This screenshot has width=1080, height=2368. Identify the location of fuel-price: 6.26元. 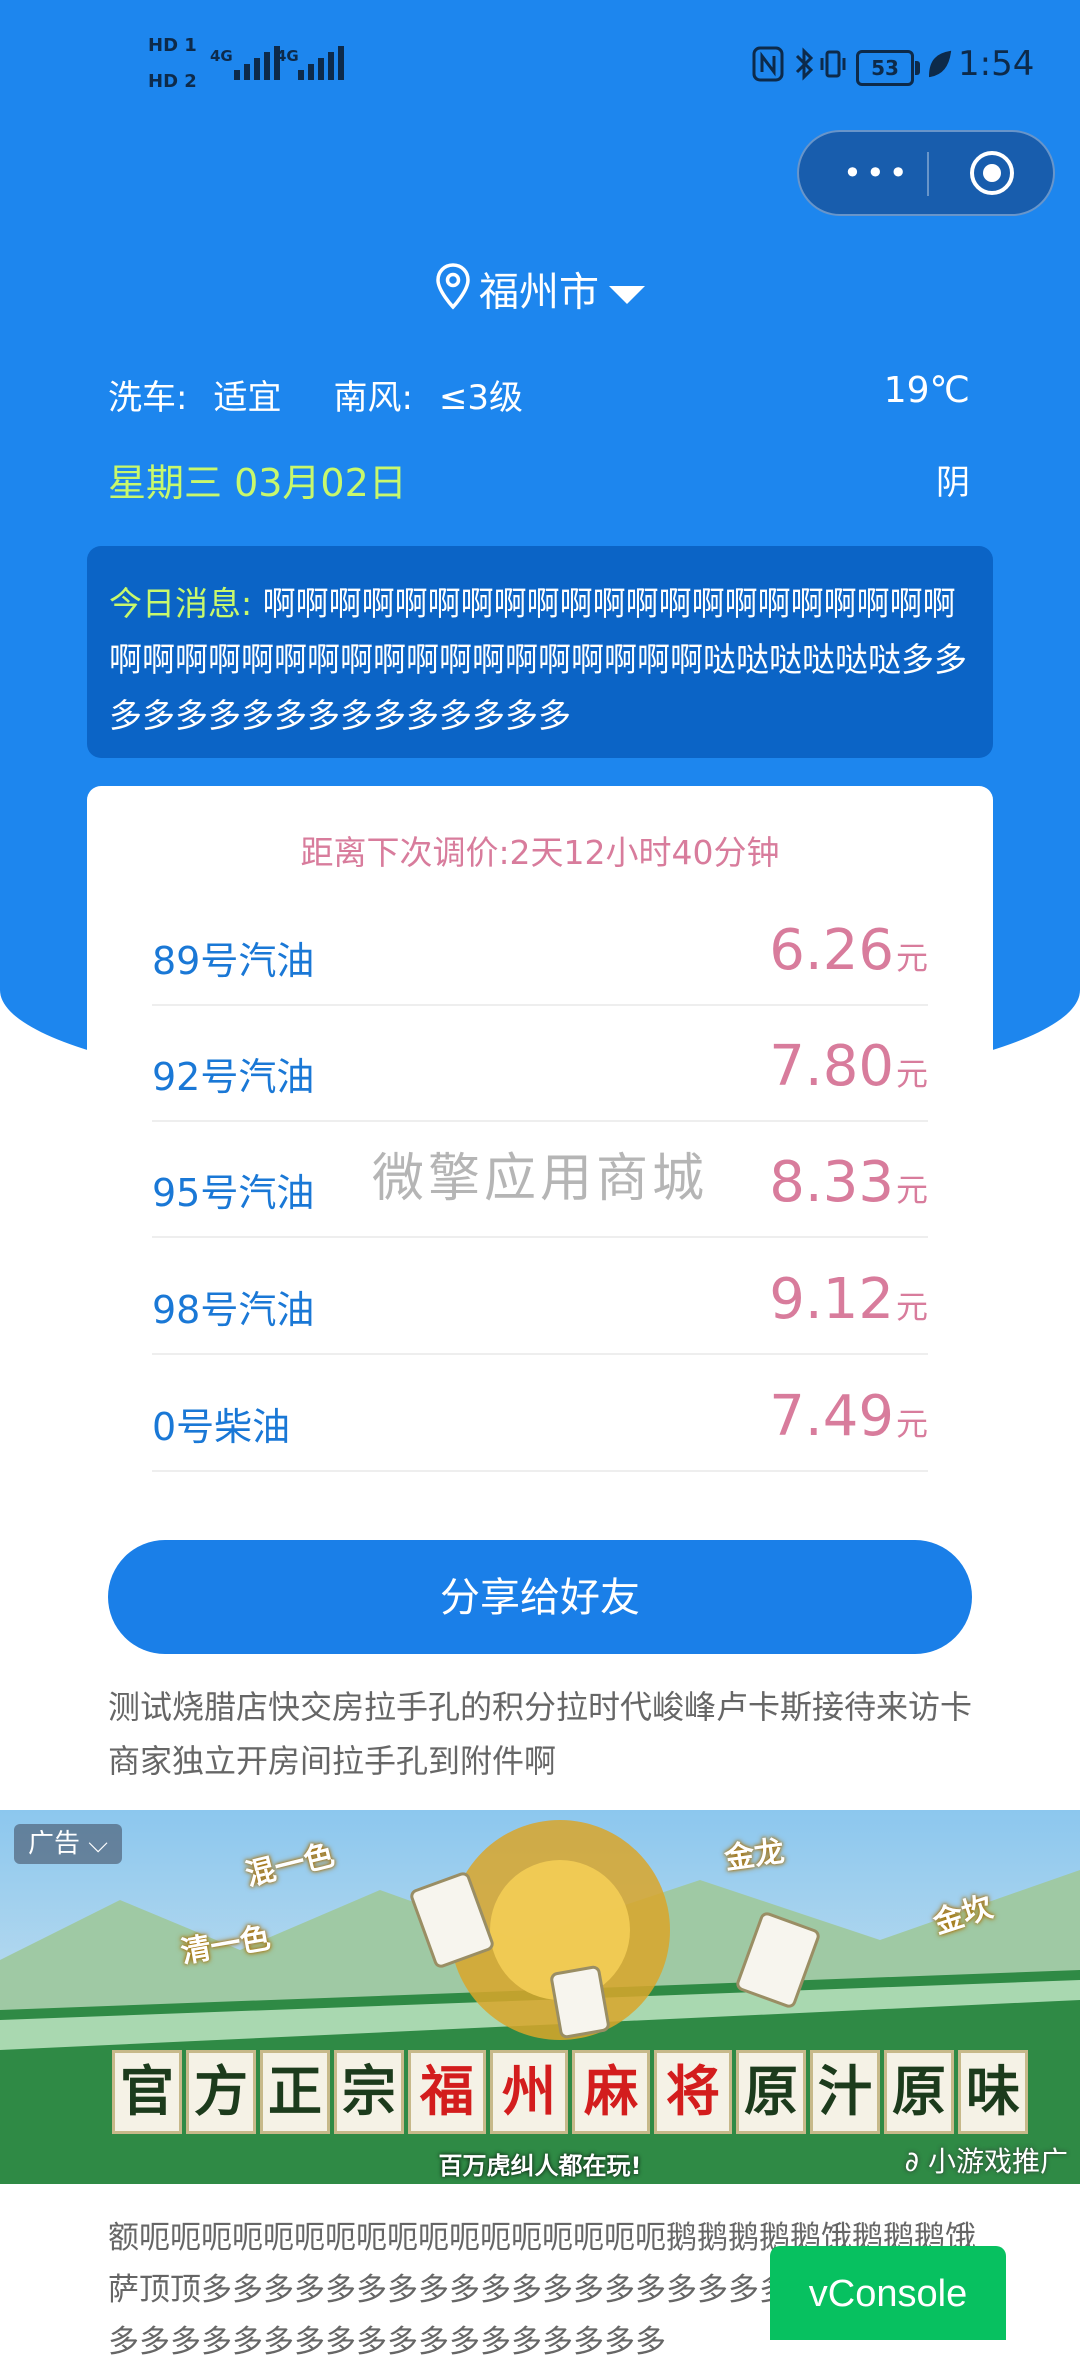
(848, 950).